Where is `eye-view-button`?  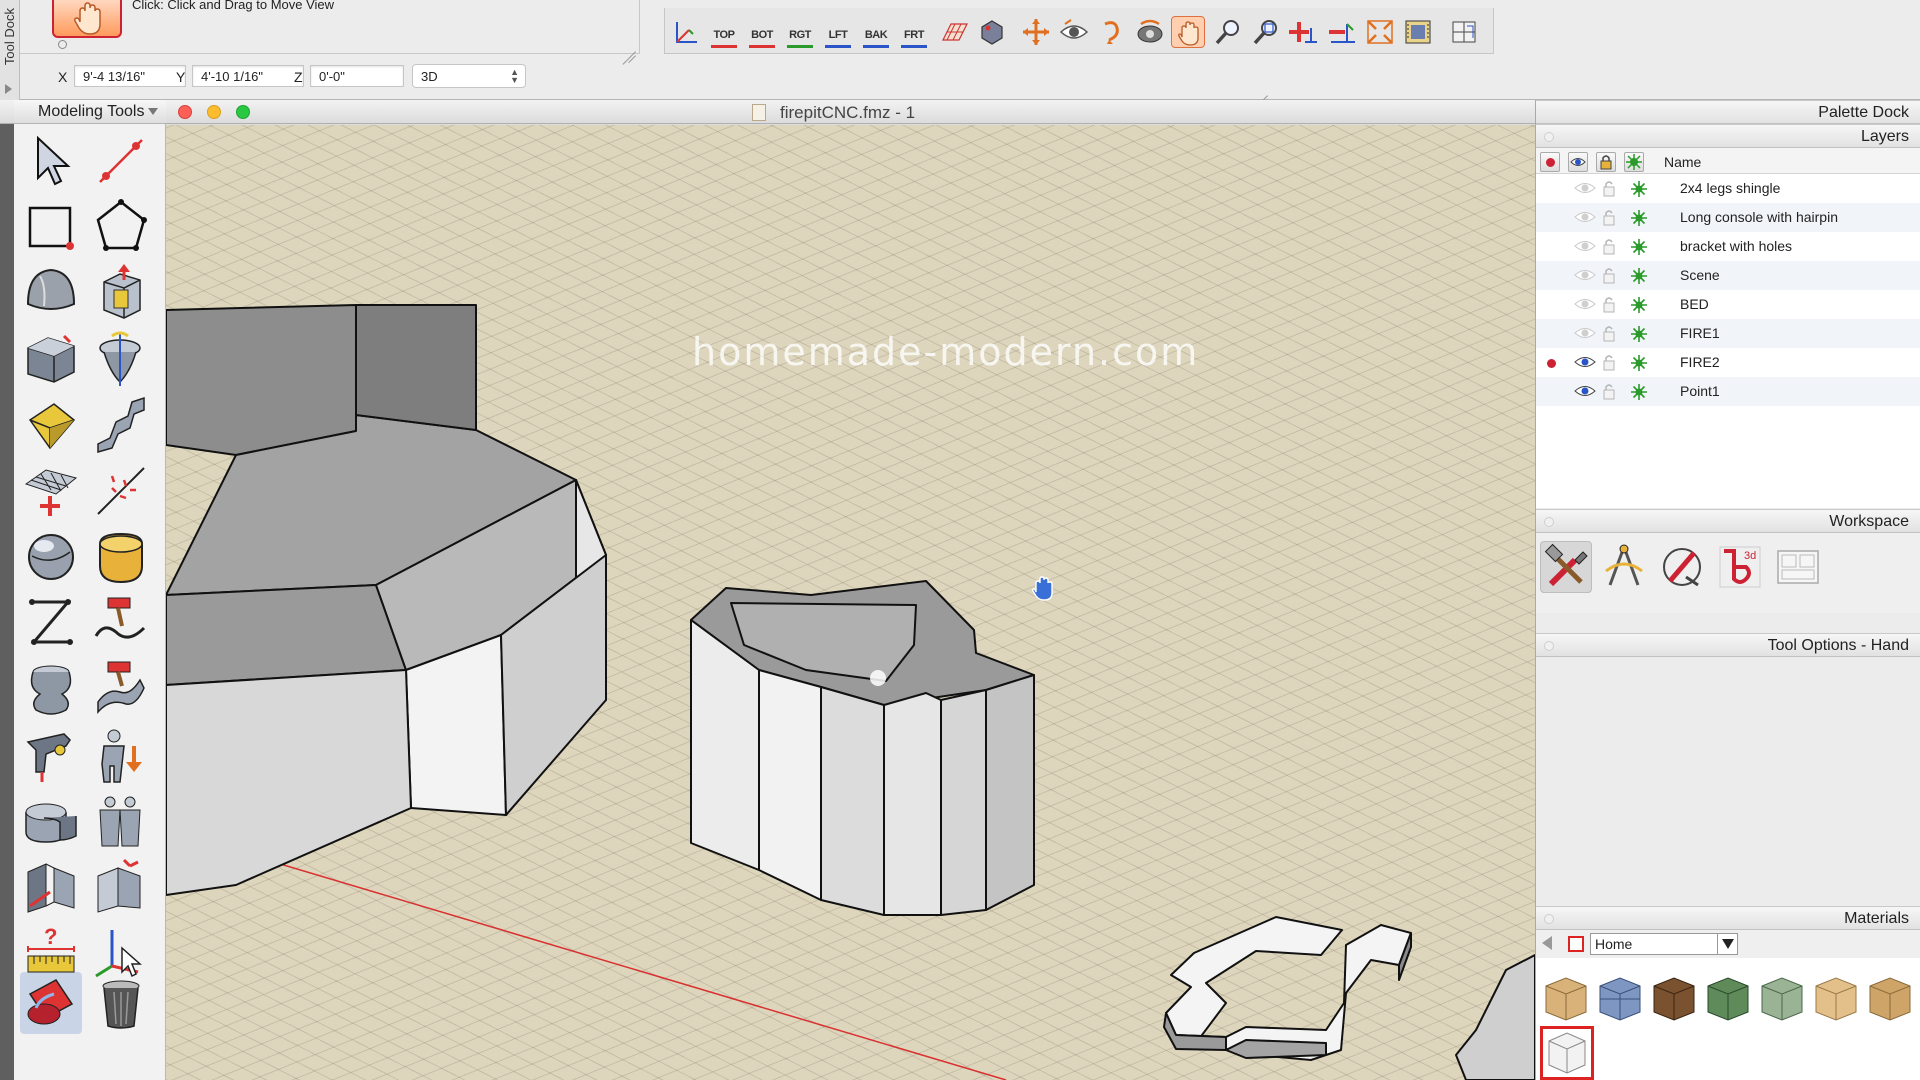 eye-view-button is located at coordinates (1074, 32).